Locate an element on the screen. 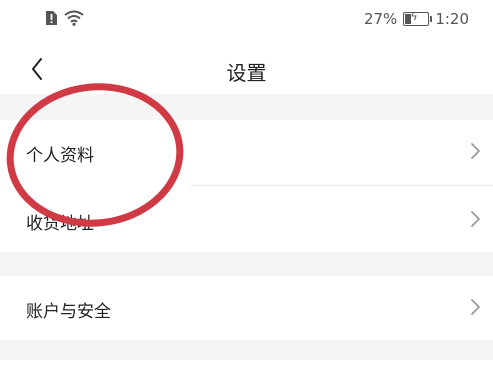 The height and width of the screenshot is (379, 493). clock-time: 1:20 is located at coordinates (452, 19).